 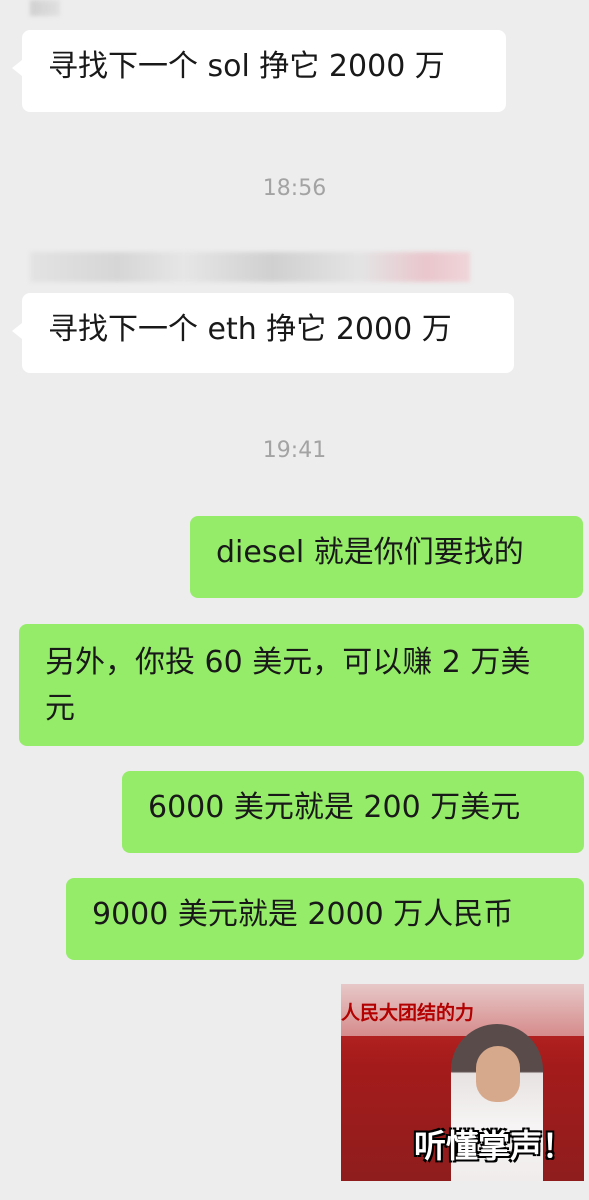 I want to click on incoming-message-bubble: 寻找下一个 eth 挣它 2000 万, so click(x=263, y=333).